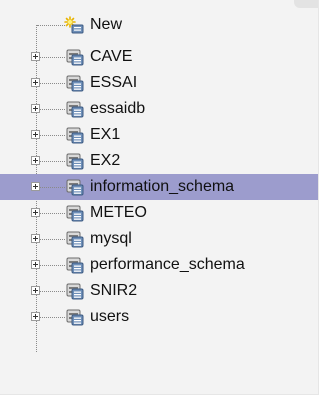  Describe the element at coordinates (111, 238) in the screenshot. I see `tree-item-label: mysql` at that location.